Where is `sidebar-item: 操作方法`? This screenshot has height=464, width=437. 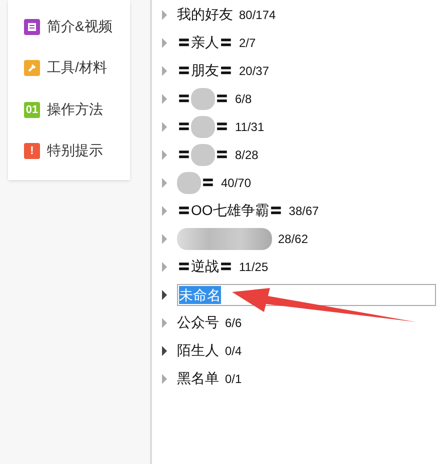
sidebar-item: 操作方法 is located at coordinates (75, 109).